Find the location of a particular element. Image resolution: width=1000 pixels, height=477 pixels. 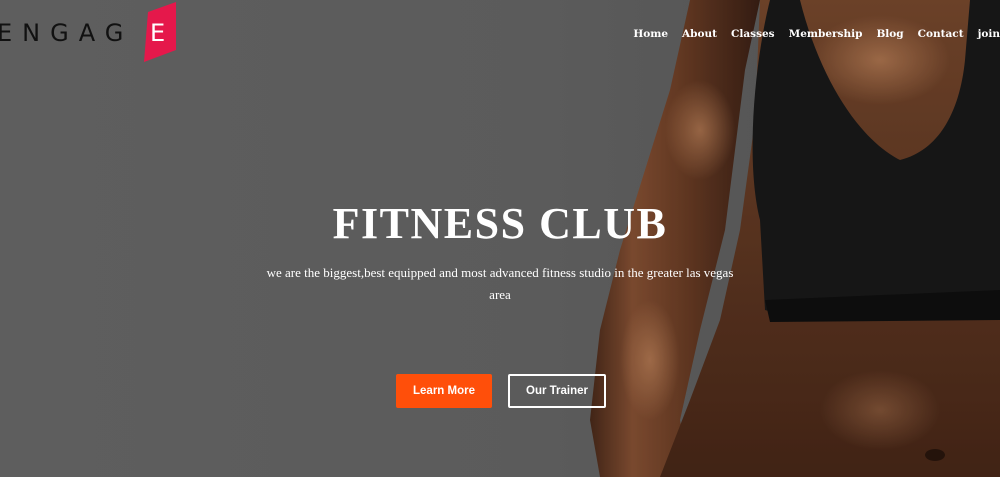

nav-item-contact: Contact is located at coordinates (941, 34).